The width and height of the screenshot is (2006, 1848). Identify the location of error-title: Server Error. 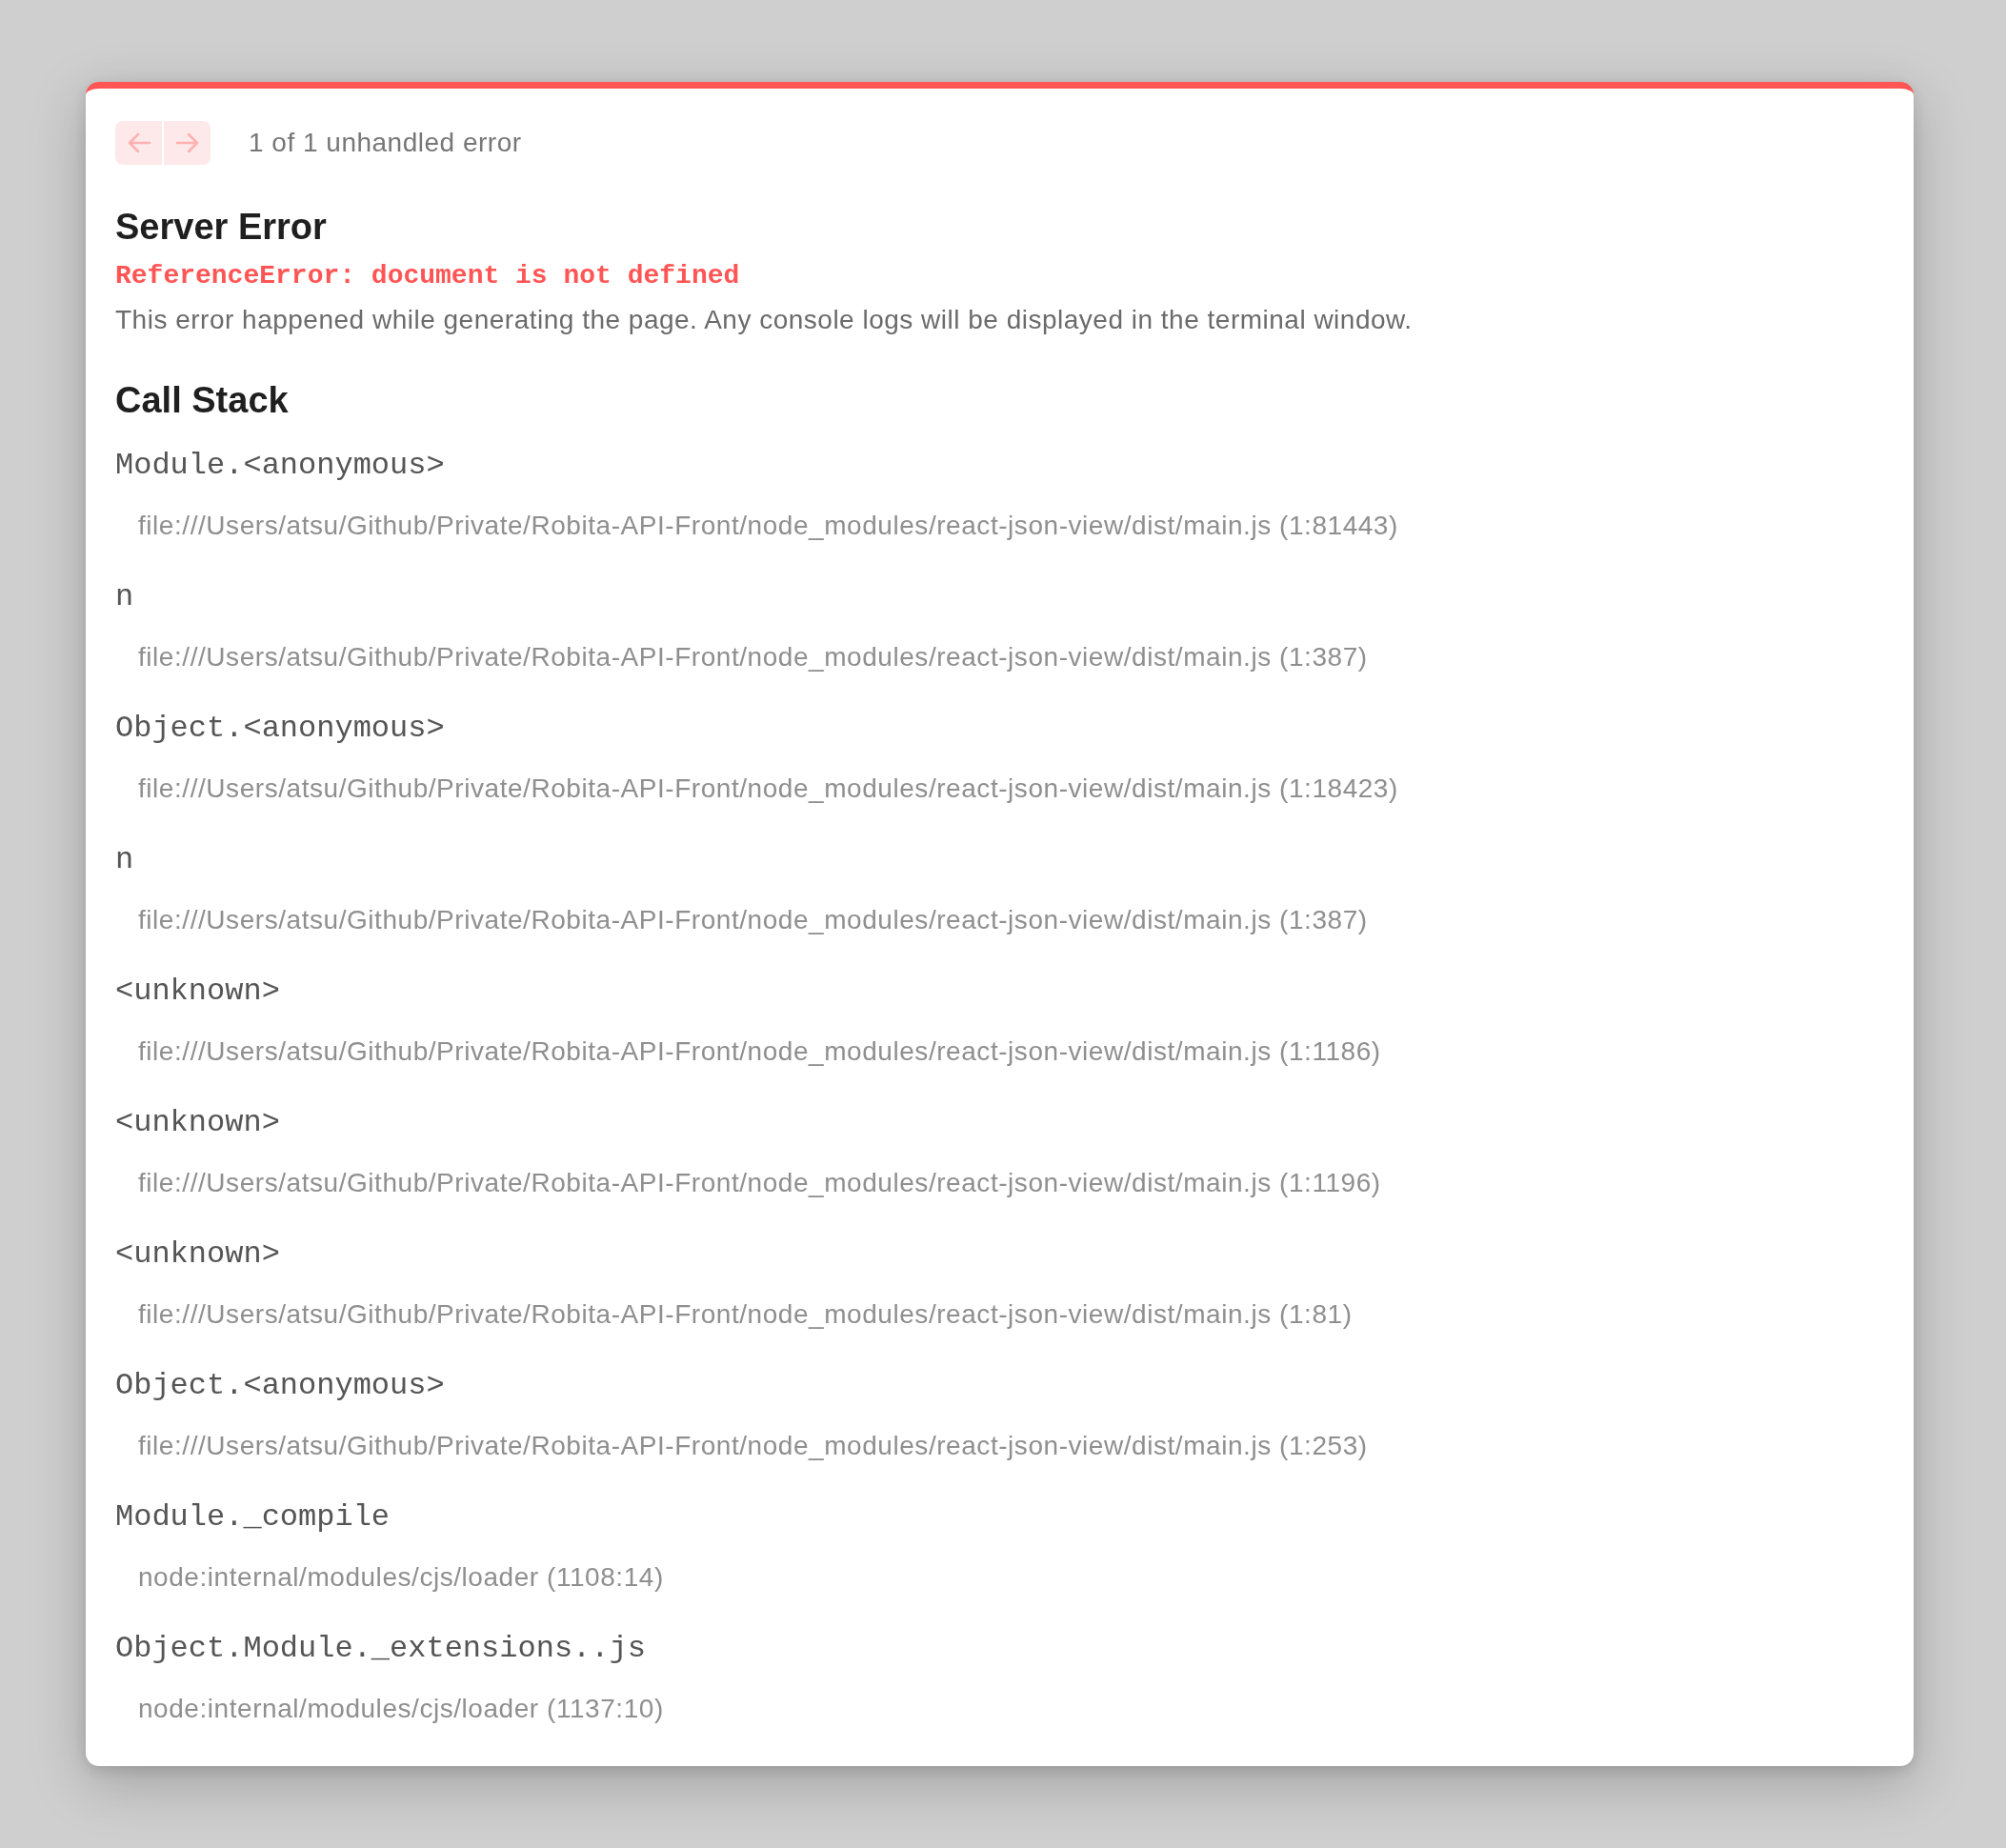
(222, 227).